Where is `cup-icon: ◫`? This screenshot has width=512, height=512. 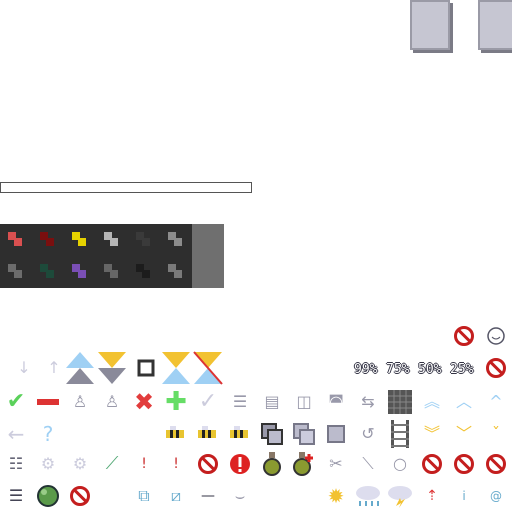
cup-icon: ◫ is located at coordinates (304, 401).